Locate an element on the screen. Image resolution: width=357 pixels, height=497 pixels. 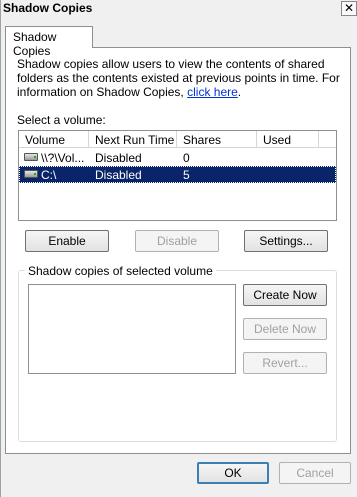
shares-count: 0 is located at coordinates (186, 158).